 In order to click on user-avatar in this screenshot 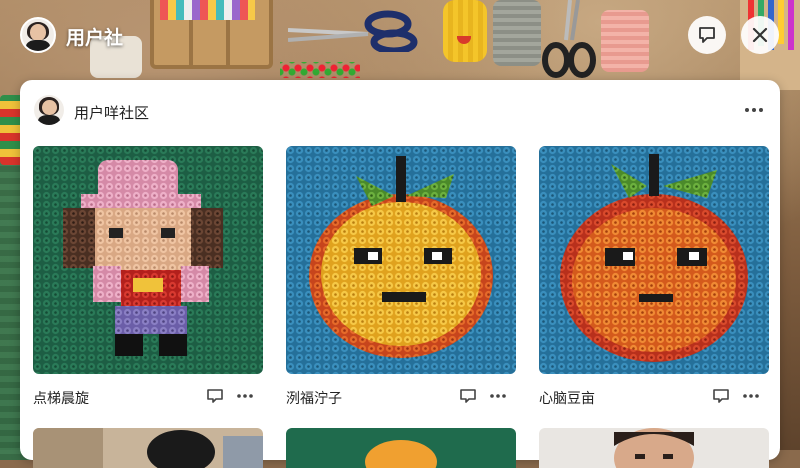, I will do `click(38, 35)`.